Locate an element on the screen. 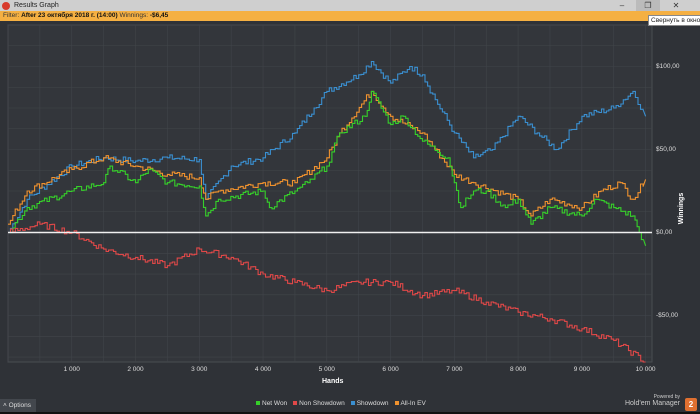  y-tick-label: $0,00 is located at coordinates (664, 232).